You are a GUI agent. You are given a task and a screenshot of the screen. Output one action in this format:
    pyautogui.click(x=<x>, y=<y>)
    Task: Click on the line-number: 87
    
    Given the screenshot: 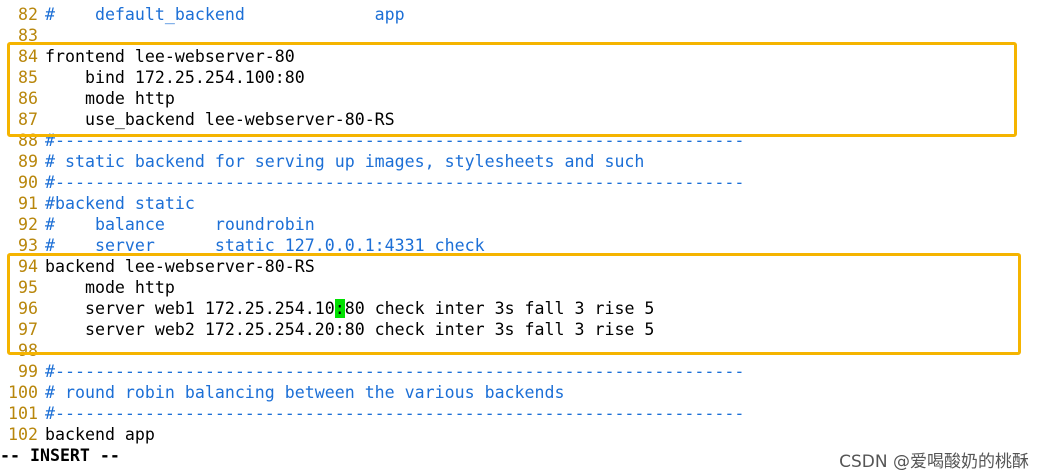 What is the action you would take?
    pyautogui.click(x=28, y=119)
    